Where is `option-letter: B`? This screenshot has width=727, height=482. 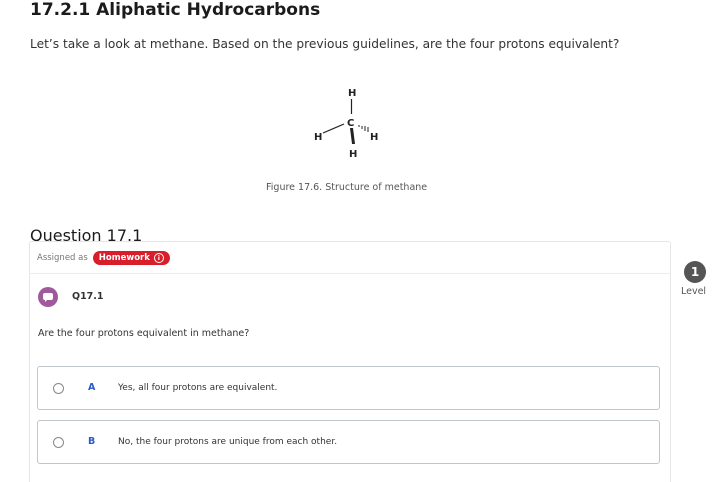 option-letter: B is located at coordinates (92, 441).